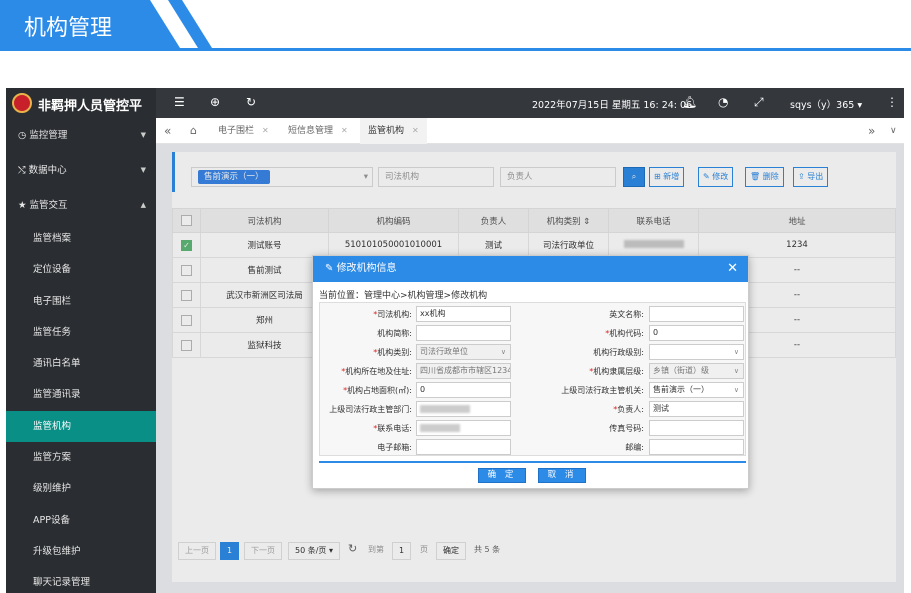 The width and height of the screenshot is (911, 593). Describe the element at coordinates (393, 131) in the screenshot. I see `tab-org: 监管机构 ✕` at that location.